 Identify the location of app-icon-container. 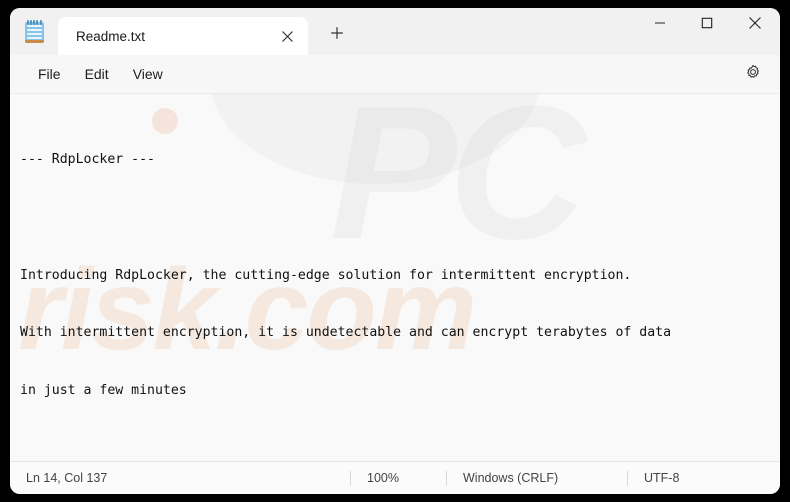
(34, 31).